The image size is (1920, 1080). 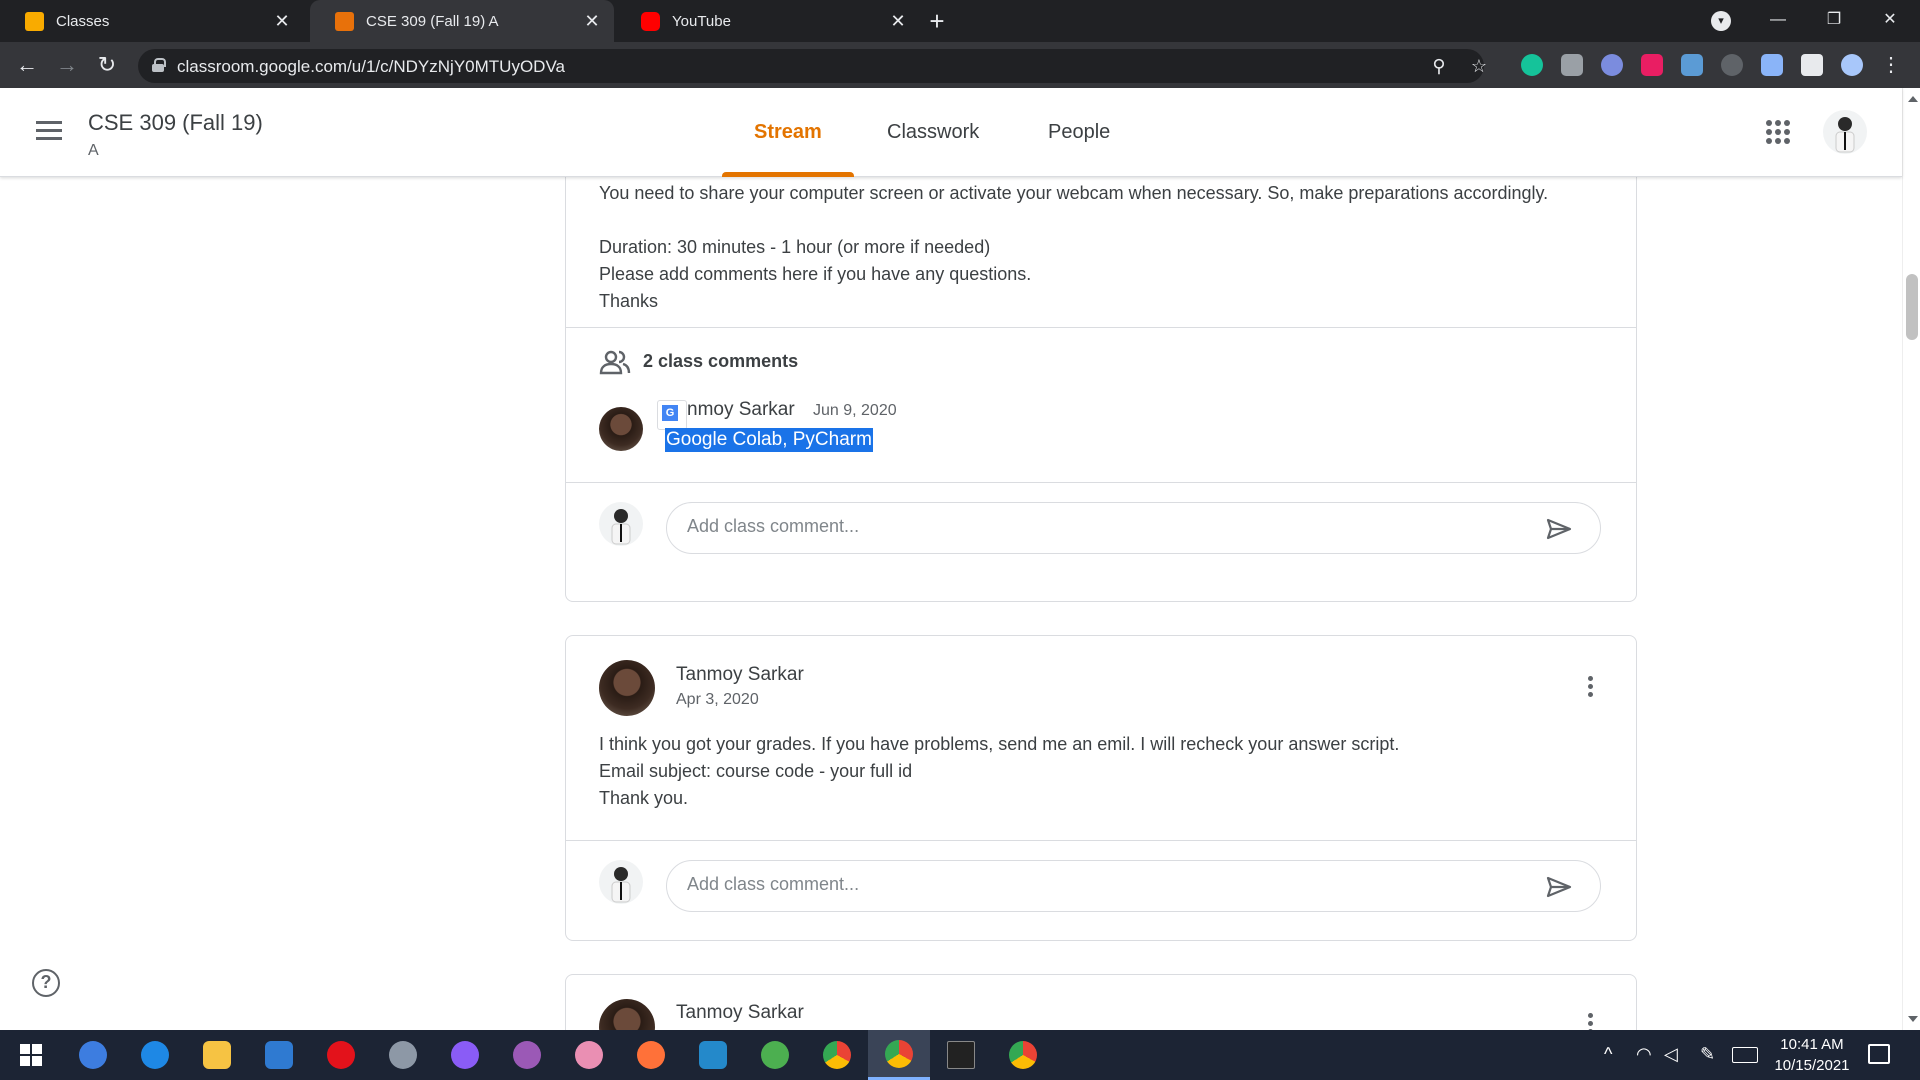 What do you see at coordinates (1890, 21) in the screenshot?
I see `window-close-button: ✕` at bounding box center [1890, 21].